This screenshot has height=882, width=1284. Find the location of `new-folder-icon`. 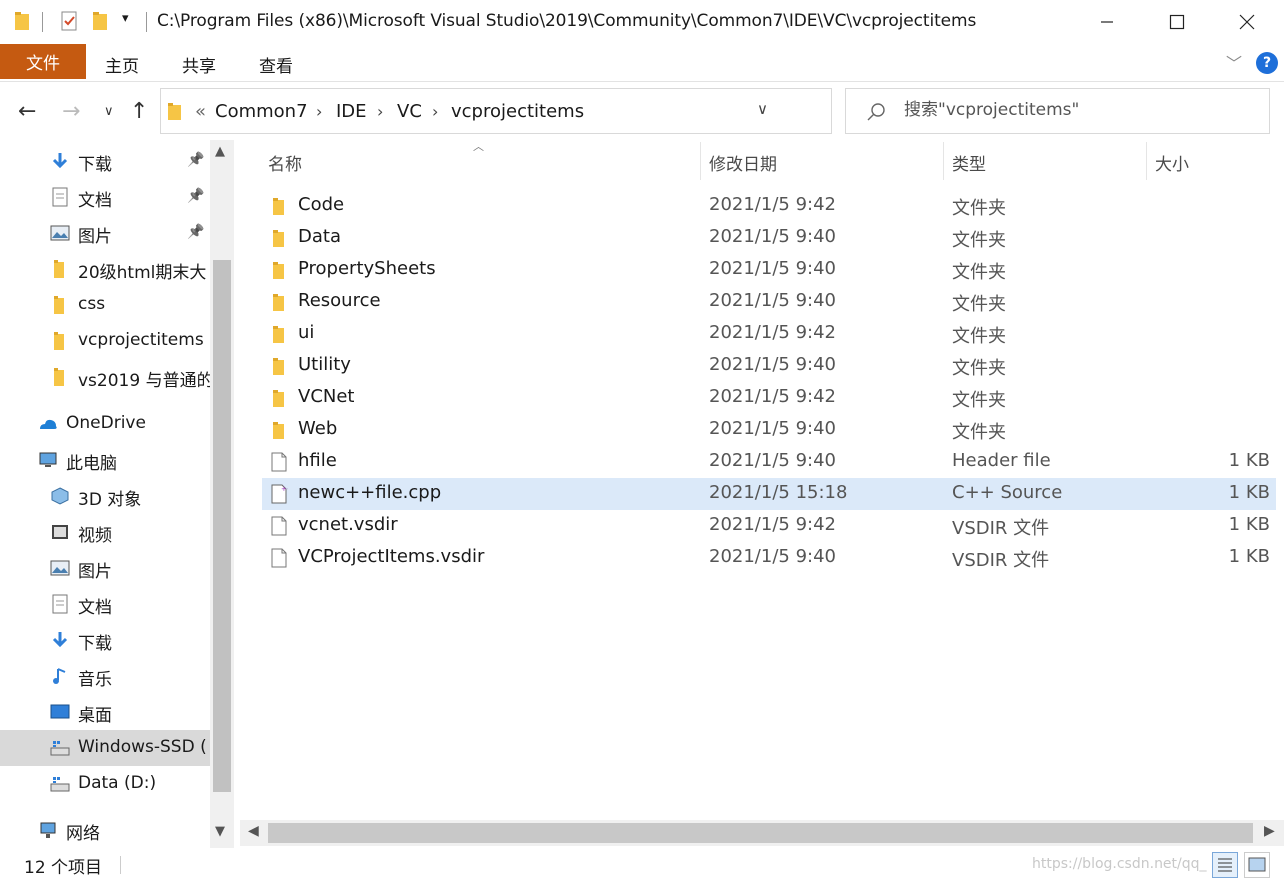

new-folder-icon is located at coordinates (101, 21).